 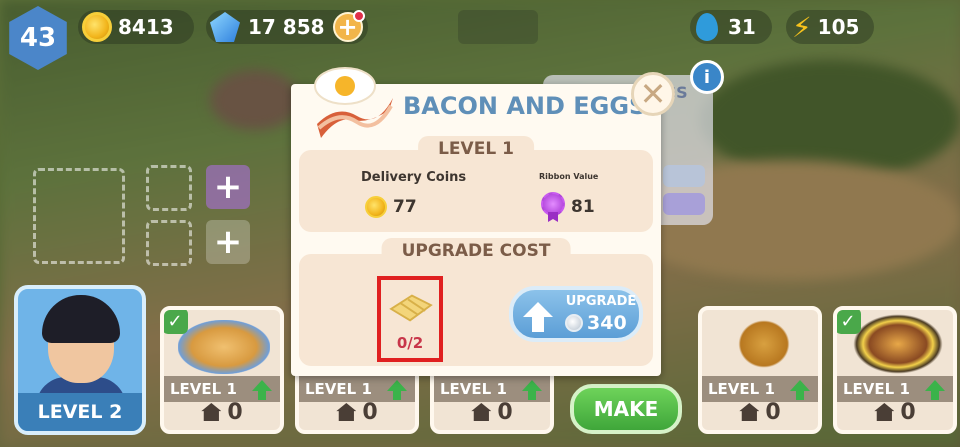 I want to click on fries-dish-image, so click(x=224, y=347).